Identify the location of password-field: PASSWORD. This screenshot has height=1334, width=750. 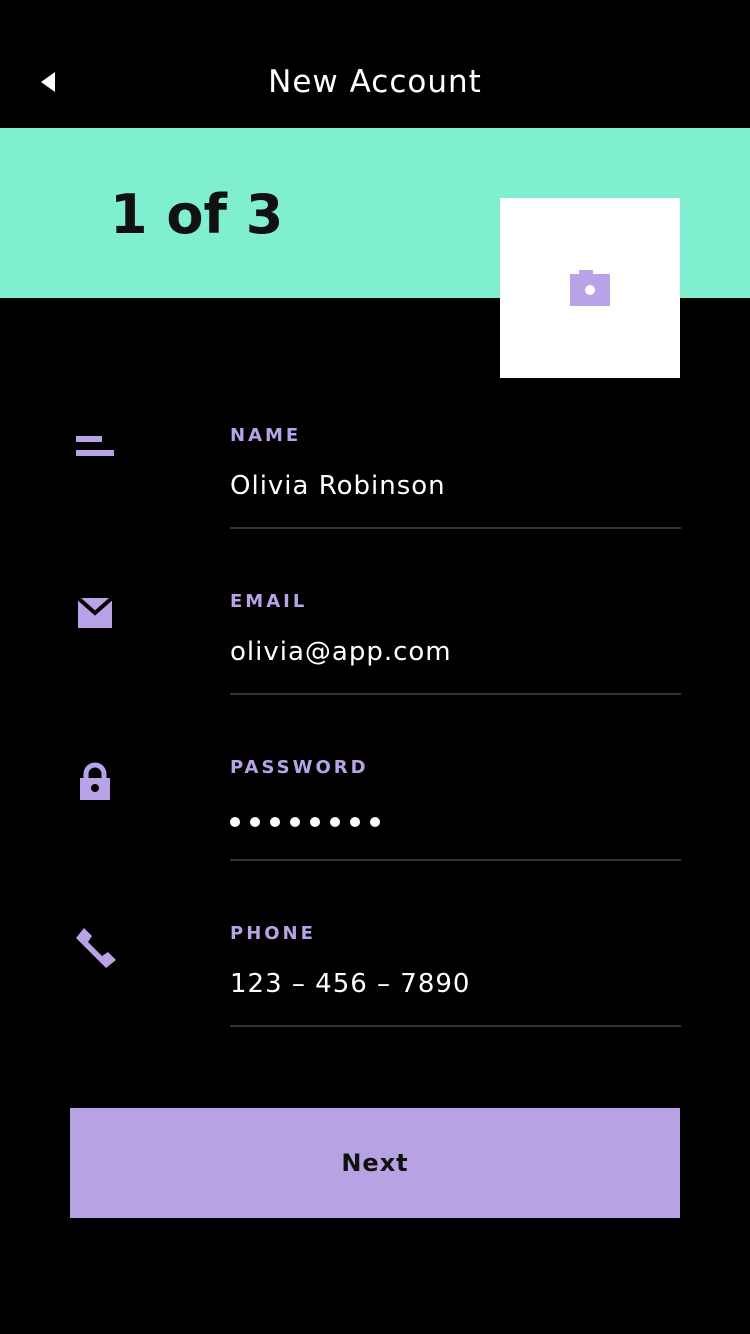
(375, 815).